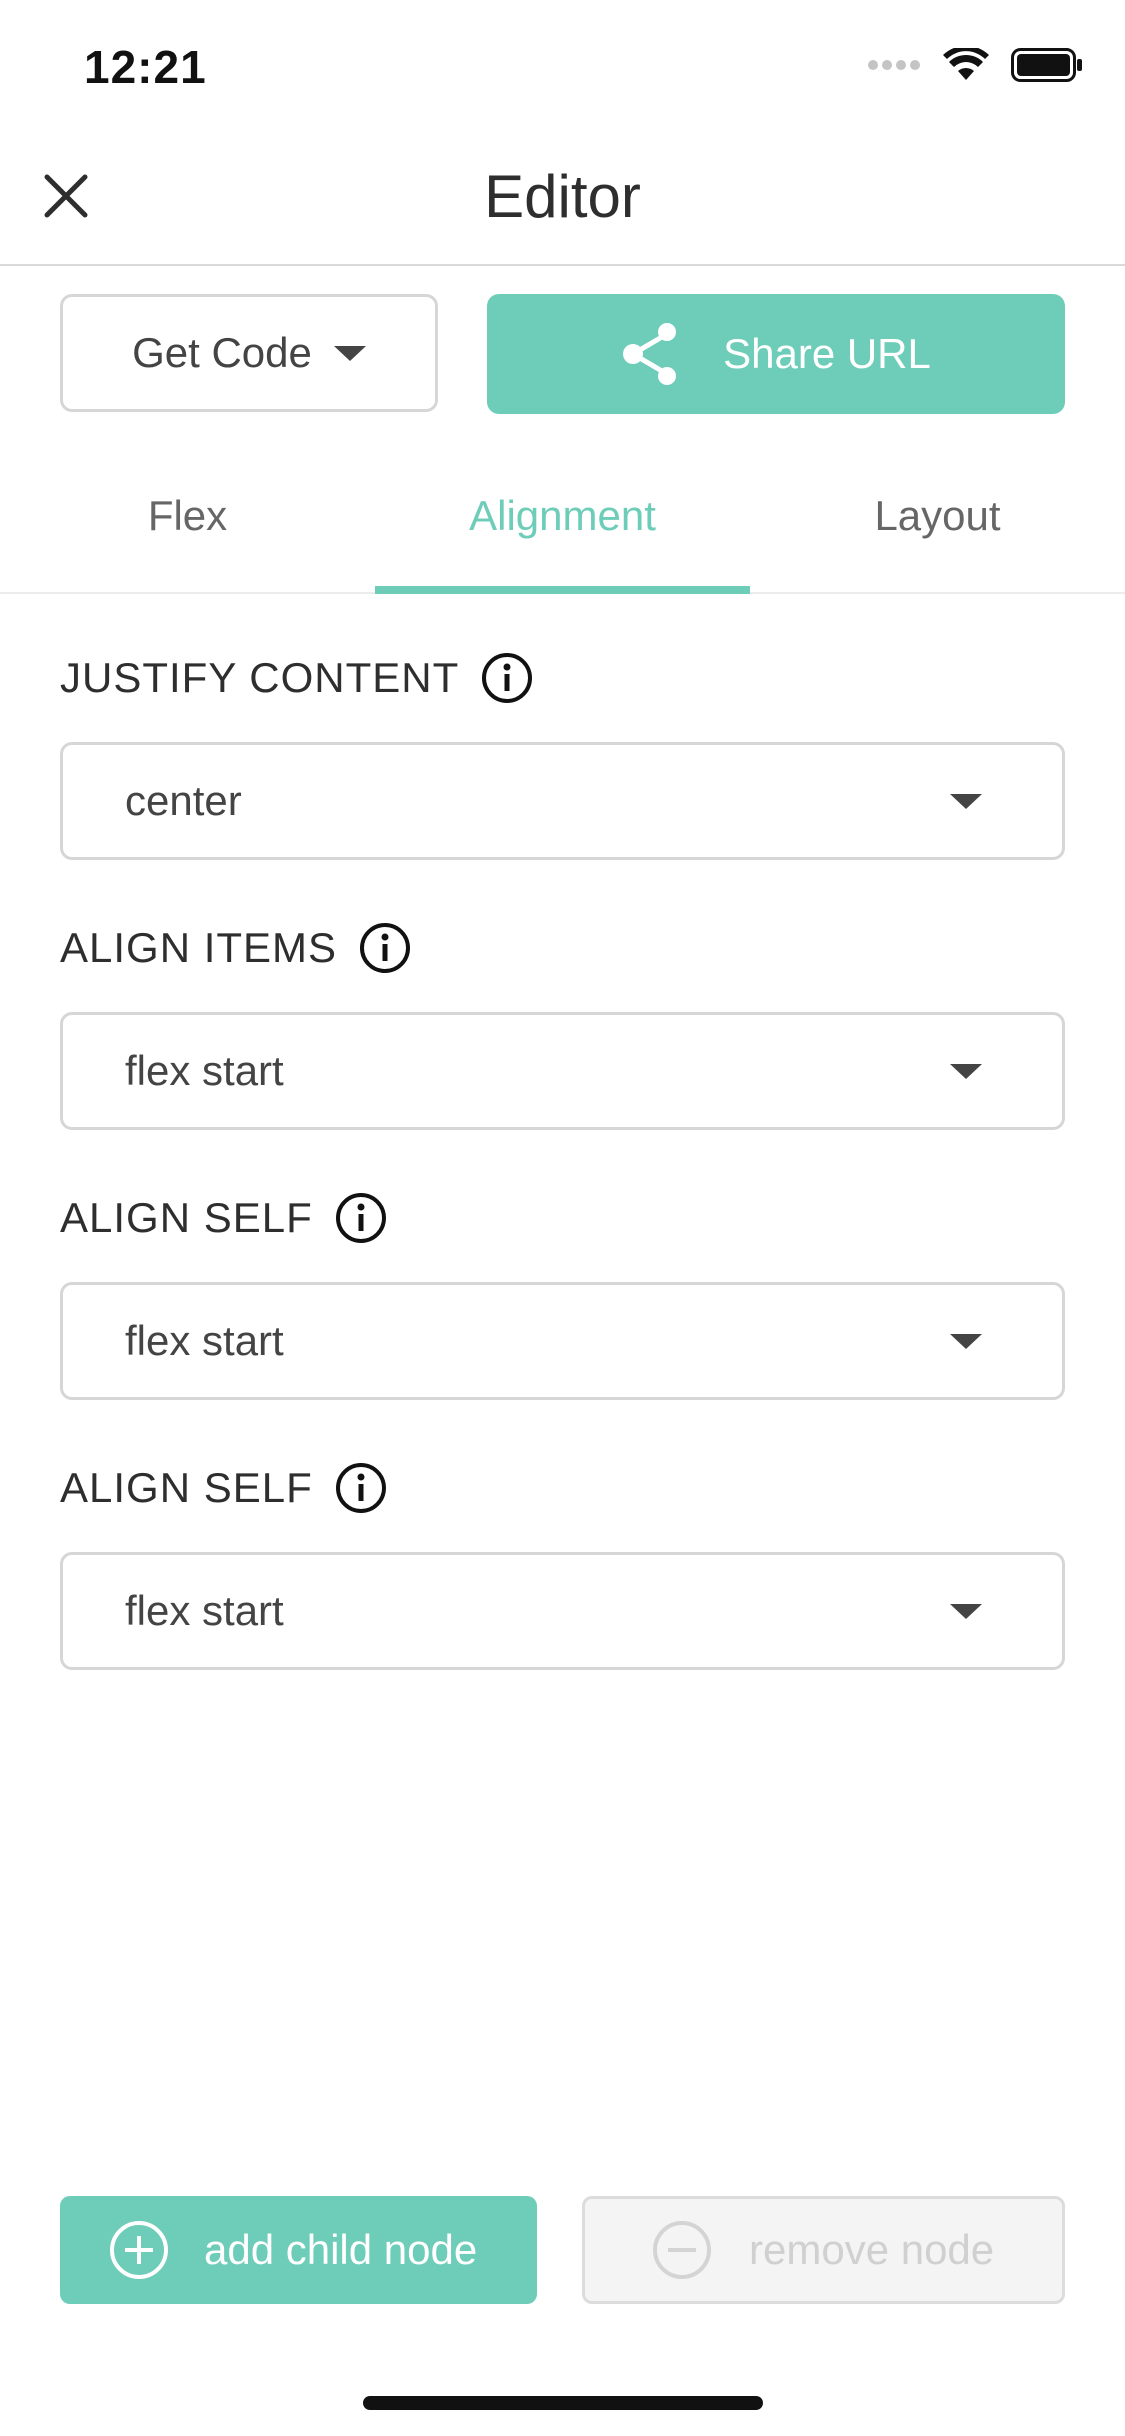 Image resolution: width=1125 pixels, height=2436 pixels. I want to click on tab-layout: Layout, so click(937, 526).